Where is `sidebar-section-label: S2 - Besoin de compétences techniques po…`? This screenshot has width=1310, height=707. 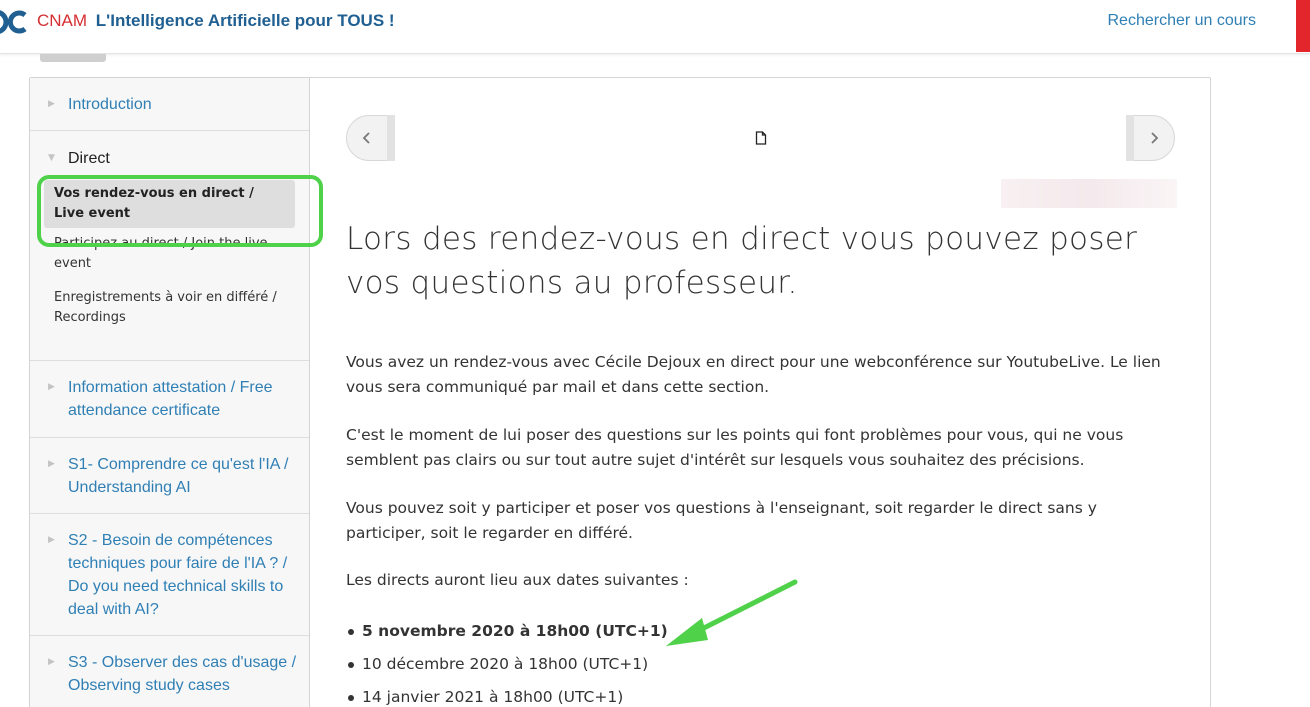 sidebar-section-label: S2 - Besoin de compétences techniques po… is located at coordinates (178, 575).